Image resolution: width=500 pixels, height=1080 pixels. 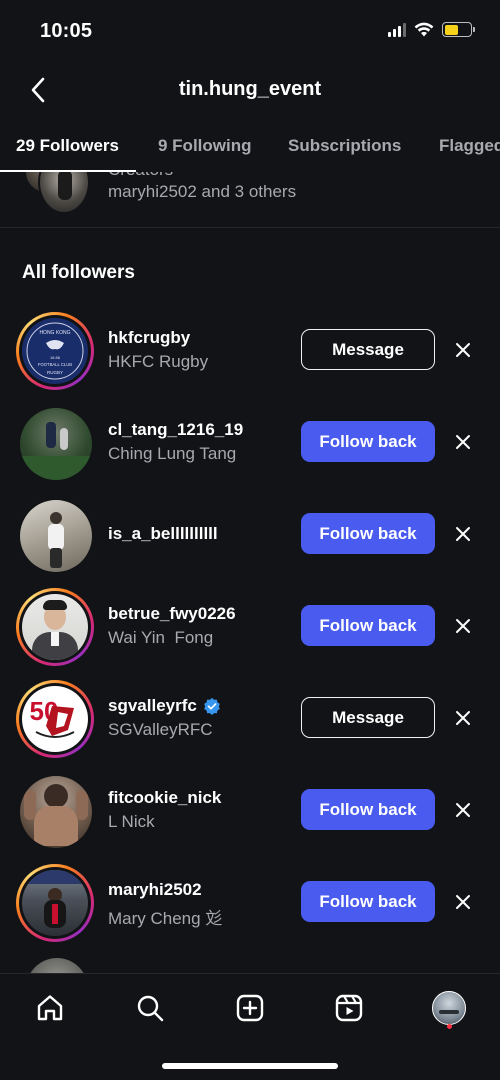 I want to click on full-name: SGValleyRFC, so click(x=160, y=729).